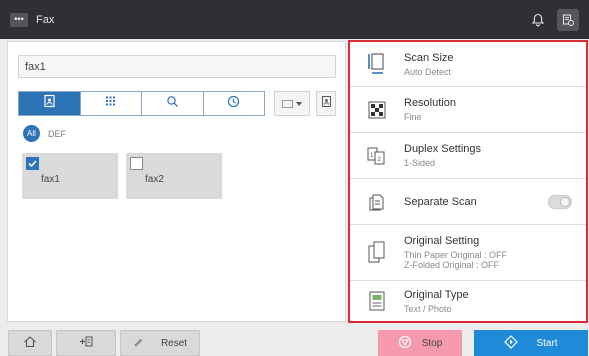 The width and height of the screenshot is (589, 356). I want to click on toggle-knob, so click(565, 201).